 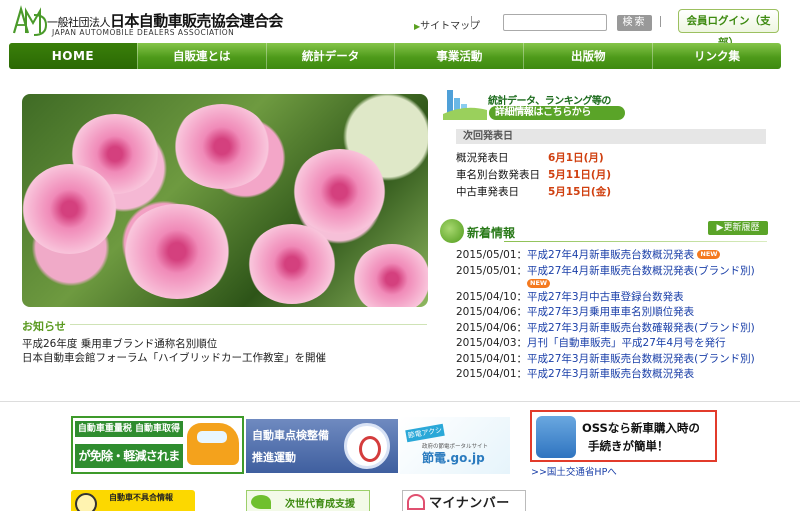 I want to click on news-item: 2015/04/06：平成27年3月新車販売台数確報発表(ブランド別), so click(x=621, y=329).